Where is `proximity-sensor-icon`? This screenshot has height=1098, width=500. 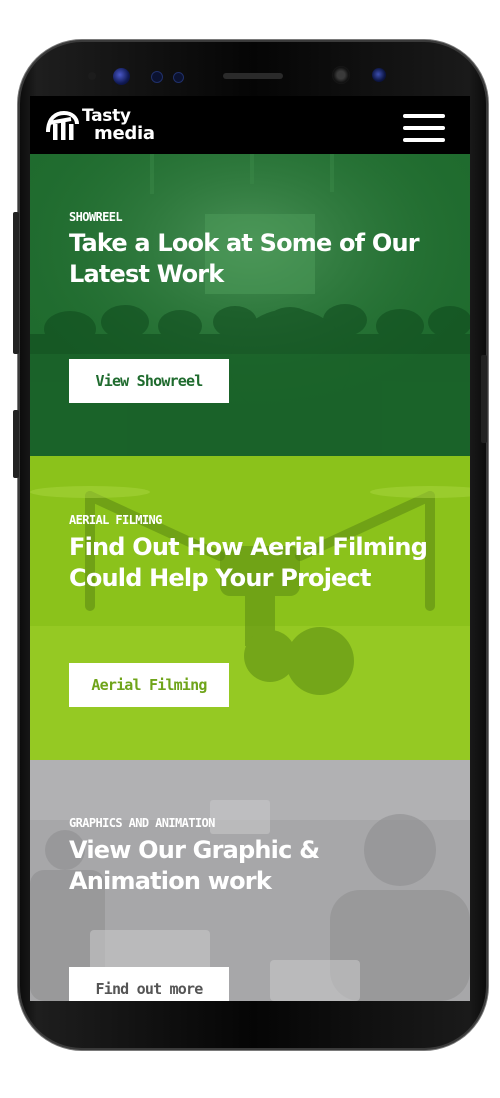 proximity-sensor-icon is located at coordinates (92, 76).